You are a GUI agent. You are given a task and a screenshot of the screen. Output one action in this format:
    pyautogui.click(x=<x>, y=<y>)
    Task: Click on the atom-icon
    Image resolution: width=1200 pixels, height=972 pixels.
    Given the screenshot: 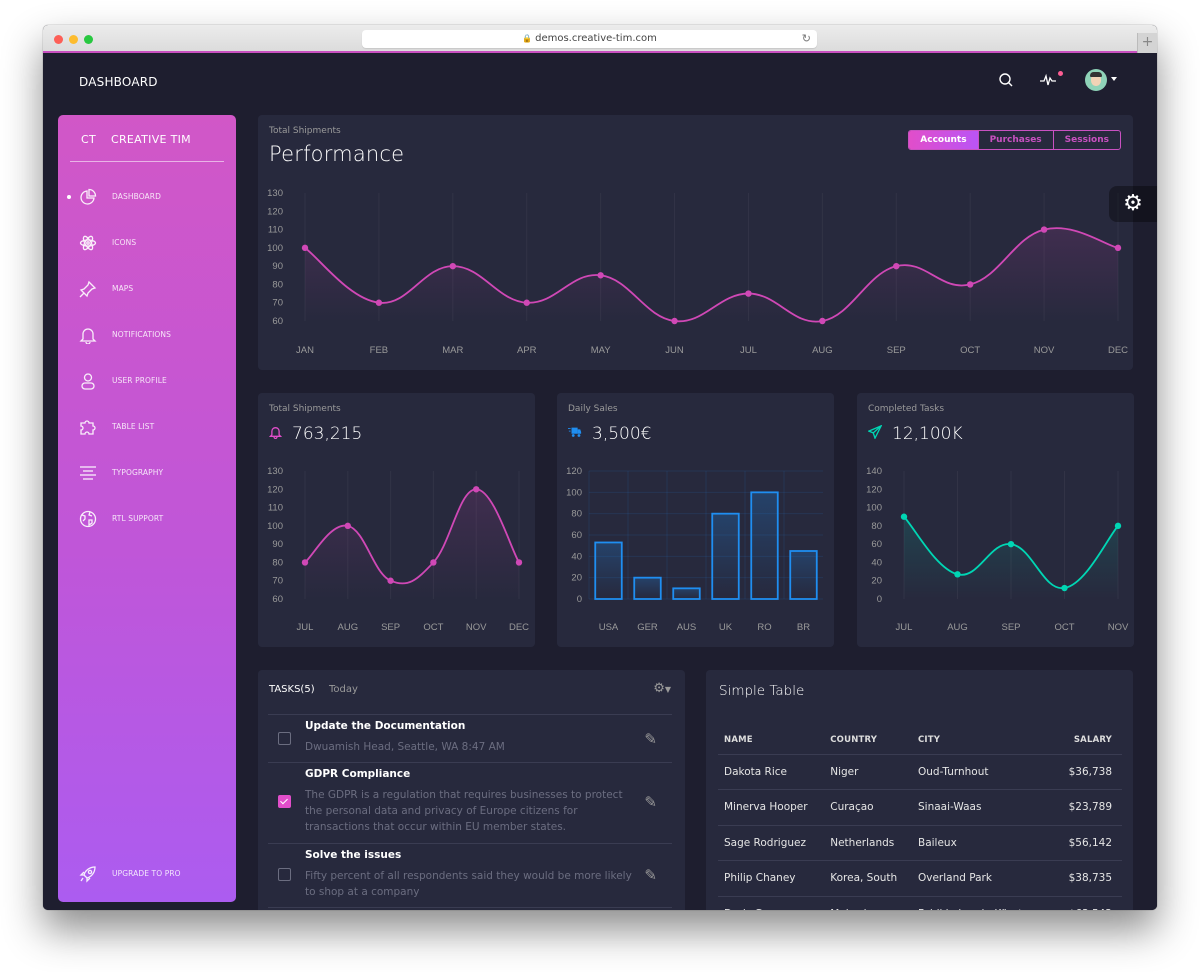 What is the action you would take?
    pyautogui.click(x=88, y=243)
    